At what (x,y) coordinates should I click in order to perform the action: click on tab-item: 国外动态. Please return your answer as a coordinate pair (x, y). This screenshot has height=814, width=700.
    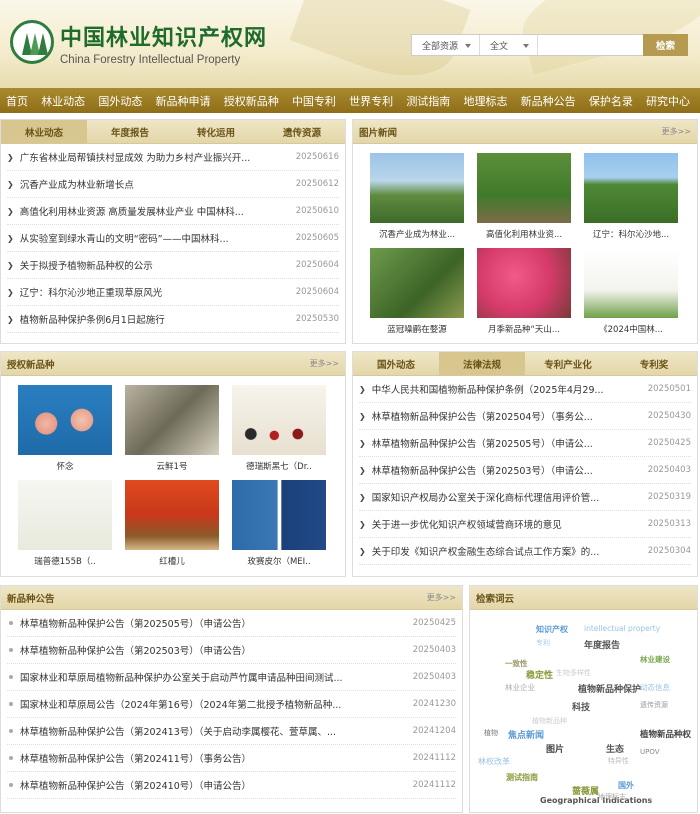
    Looking at the image, I should click on (396, 363).